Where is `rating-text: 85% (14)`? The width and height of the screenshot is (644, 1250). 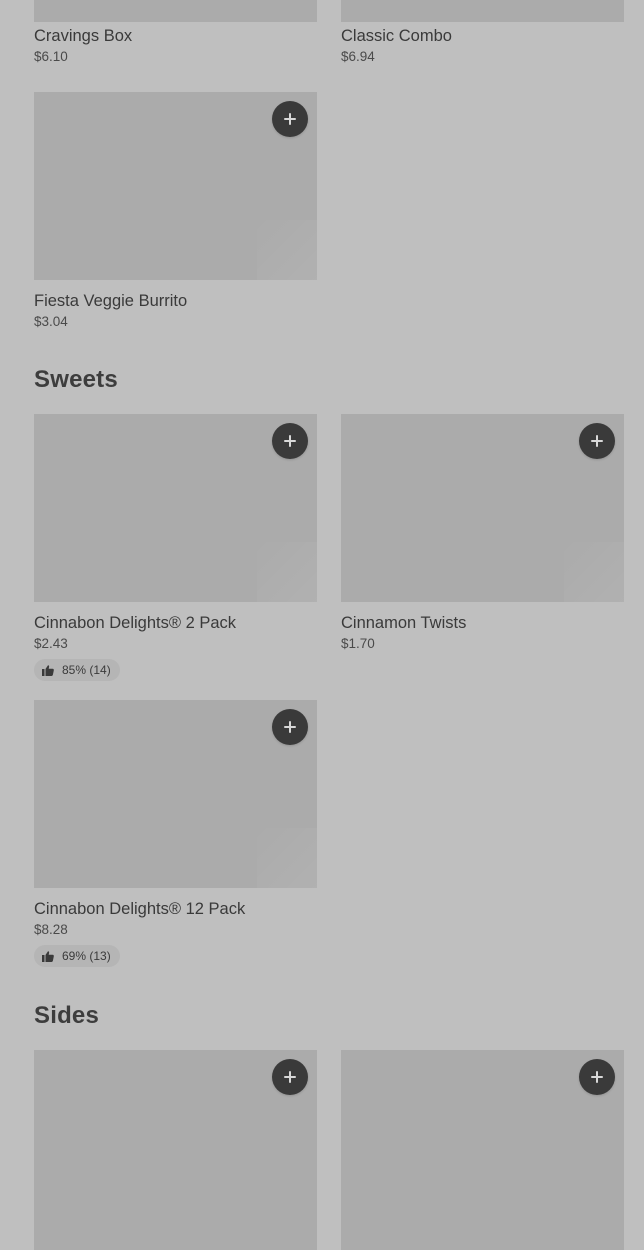
rating-text: 85% (14) is located at coordinates (86, 670).